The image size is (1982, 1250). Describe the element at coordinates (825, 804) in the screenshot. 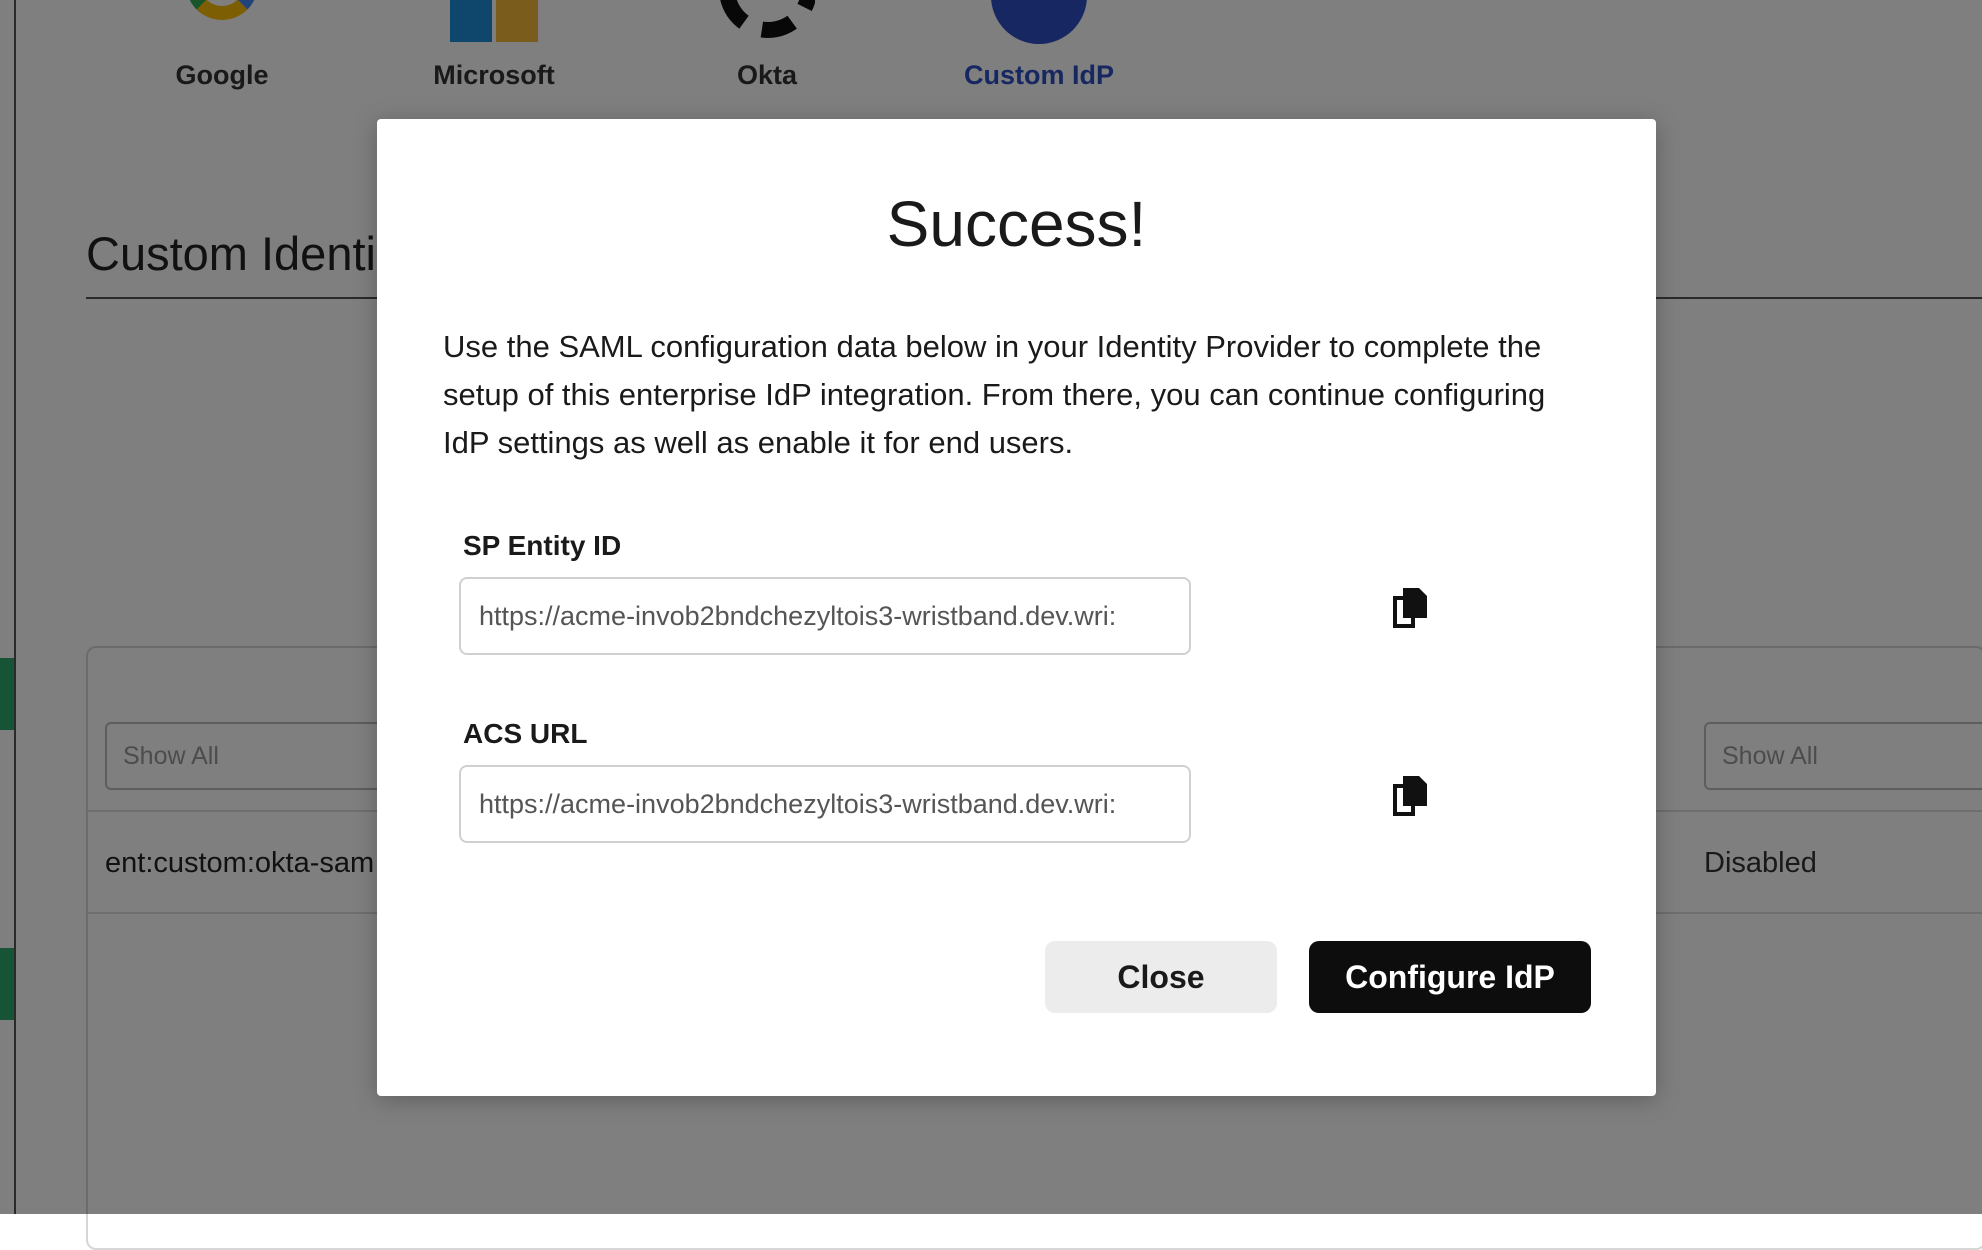

I see `acs-url-field` at that location.